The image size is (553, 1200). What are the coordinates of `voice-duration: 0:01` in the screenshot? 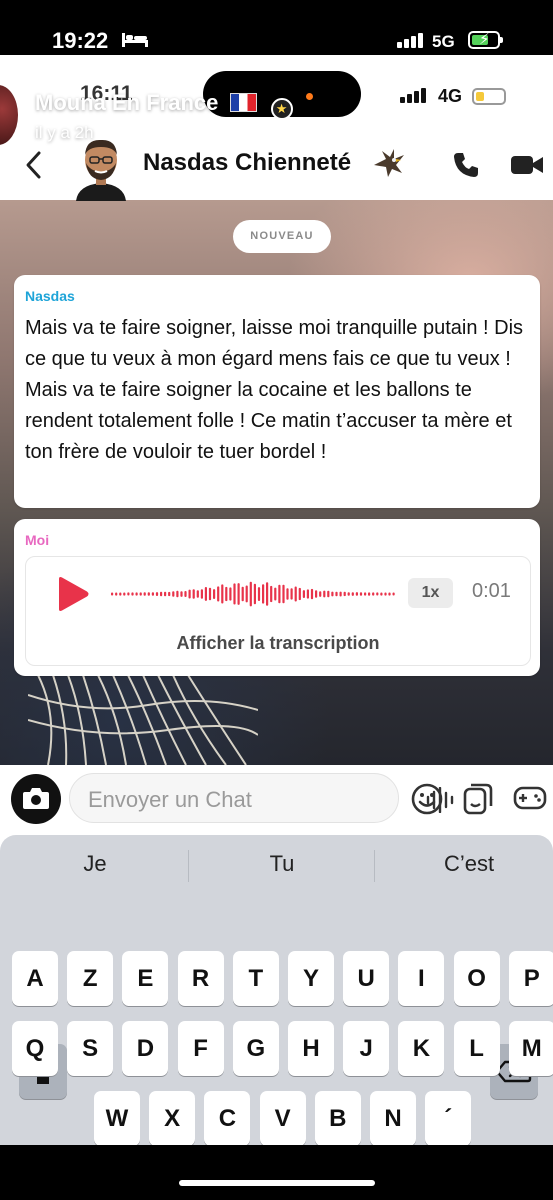 It's located at (491, 591).